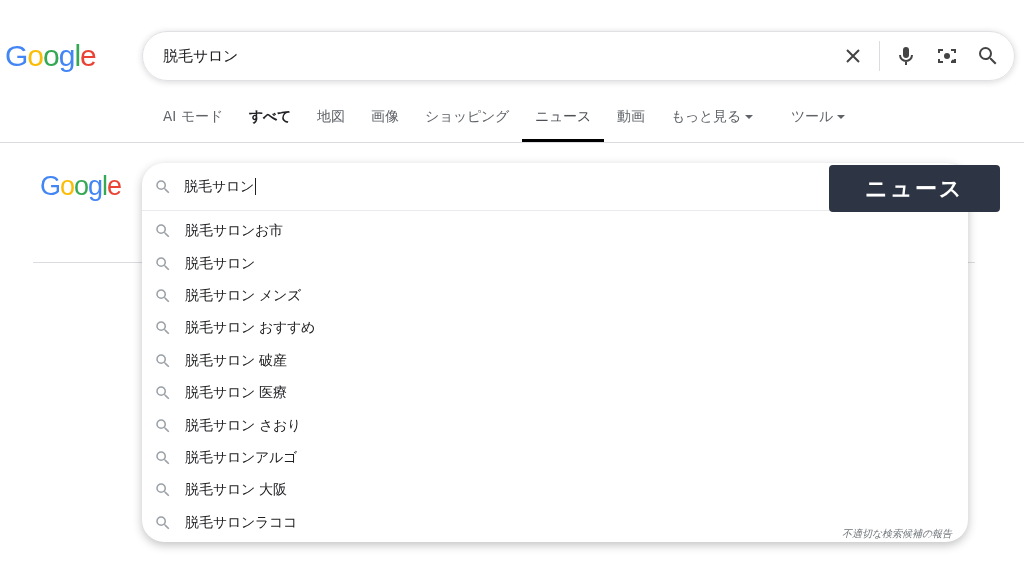 This screenshot has width=1024, height=576. Describe the element at coordinates (243, 295) in the screenshot. I see `suggestion-item: 脱毛サロン メンズ` at that location.